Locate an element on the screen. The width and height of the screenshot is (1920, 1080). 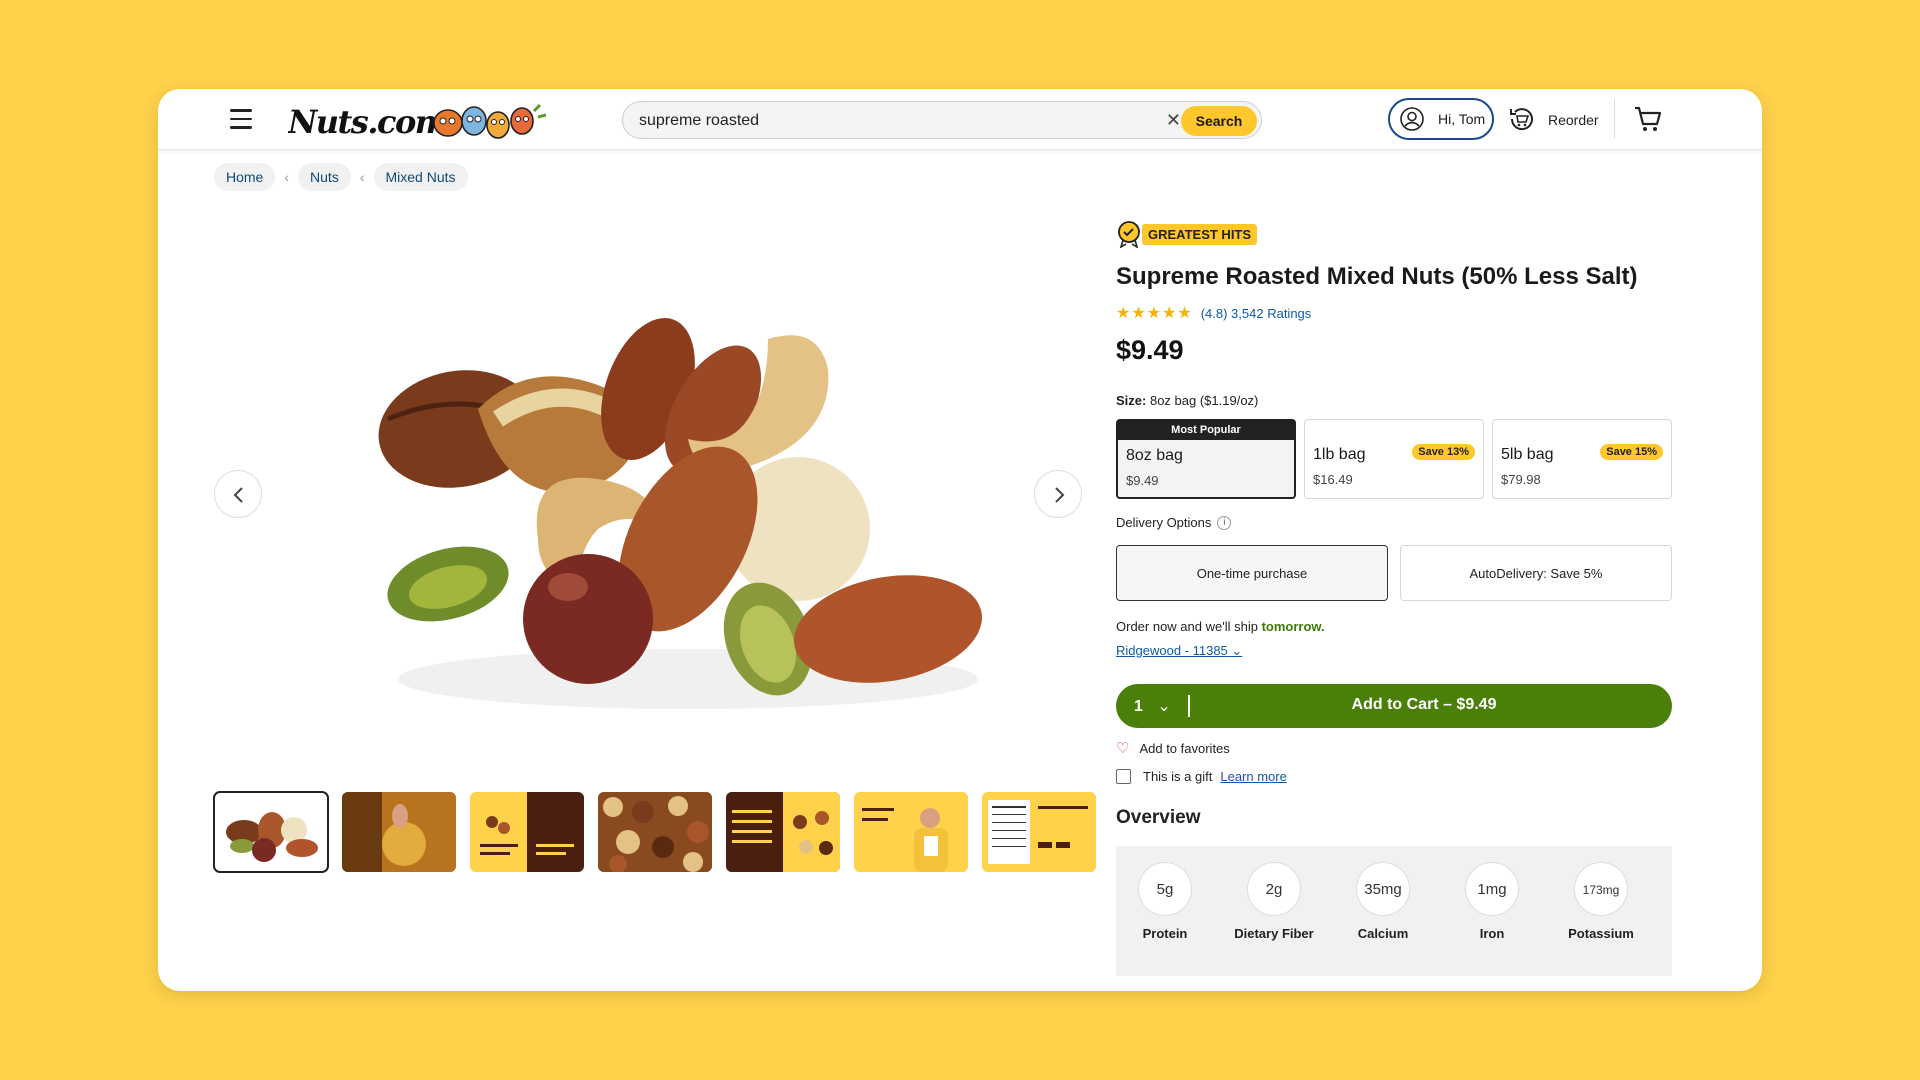
product-rating: ★★★★★ (4.8) 3,542 Ratings is located at coordinates (1213, 313).